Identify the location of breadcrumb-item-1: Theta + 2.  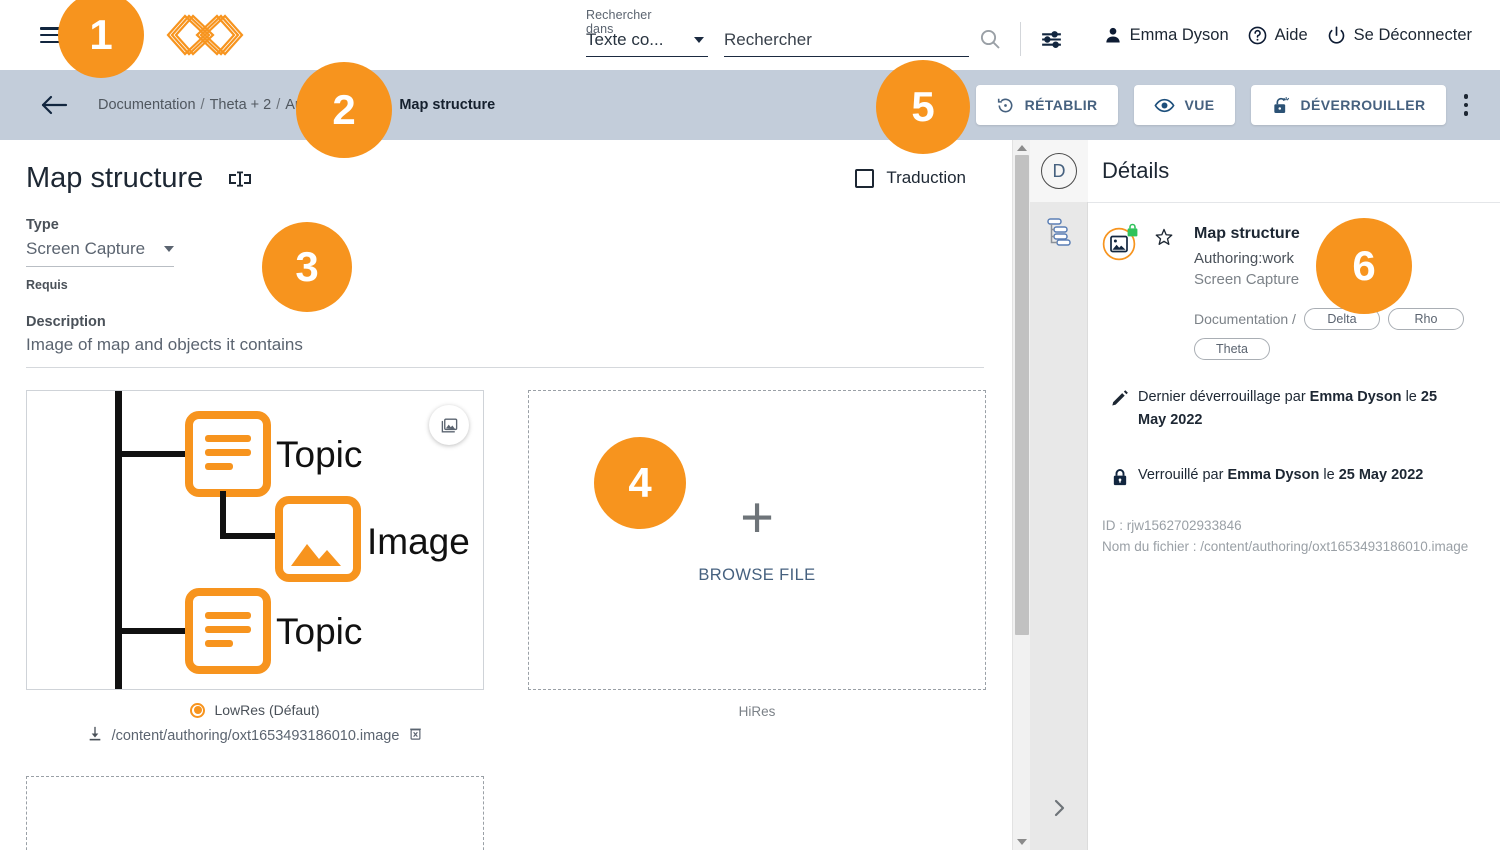
(241, 105).